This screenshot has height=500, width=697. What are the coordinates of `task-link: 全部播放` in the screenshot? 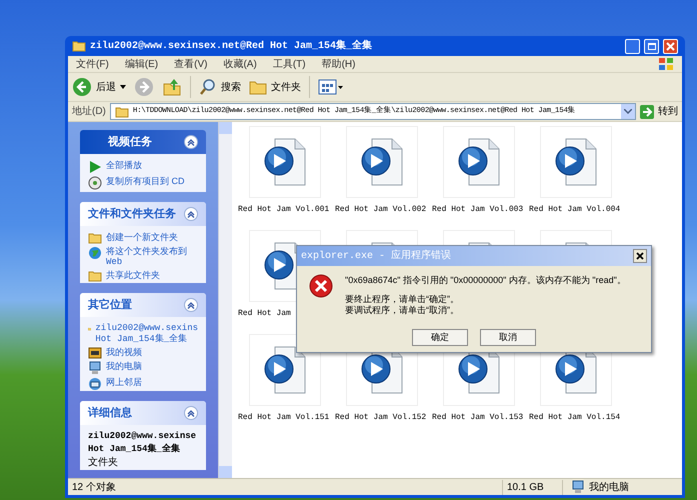 It's located at (124, 165).